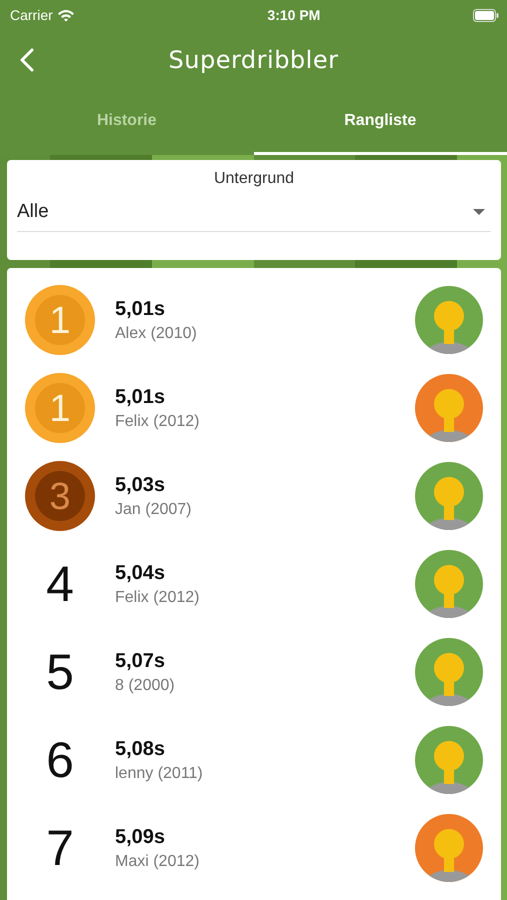 The width and height of the screenshot is (507, 900). What do you see at coordinates (159, 773) in the screenshot?
I see `player-name: lenny (2011)` at bounding box center [159, 773].